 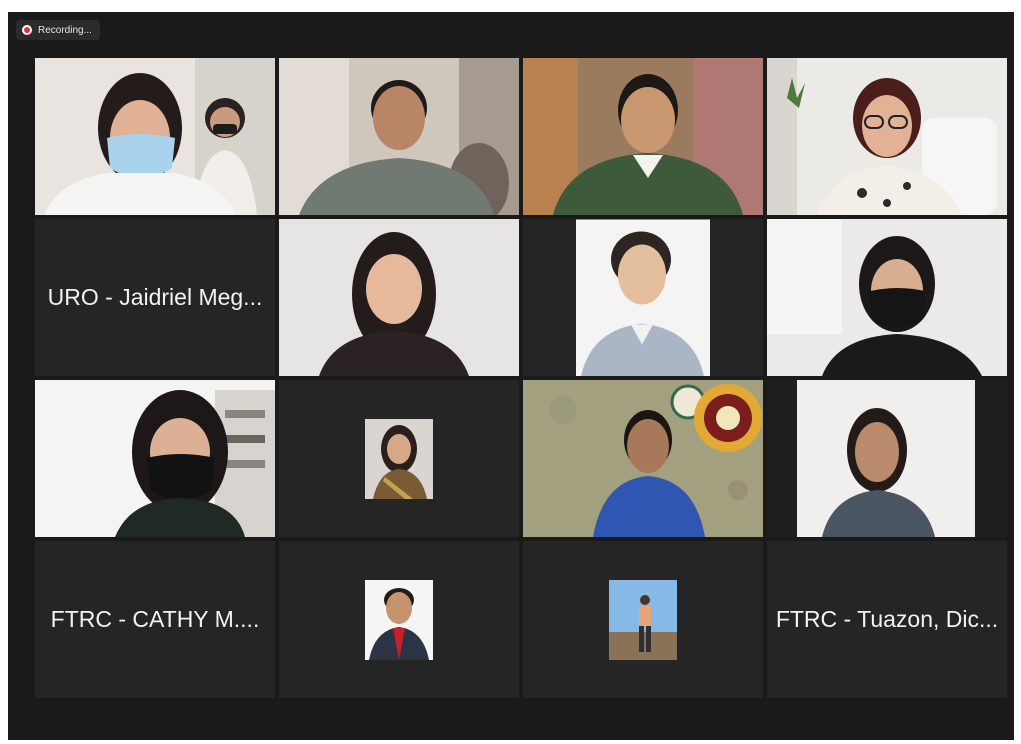 What do you see at coordinates (27, 30) in the screenshot?
I see `record-icon` at bounding box center [27, 30].